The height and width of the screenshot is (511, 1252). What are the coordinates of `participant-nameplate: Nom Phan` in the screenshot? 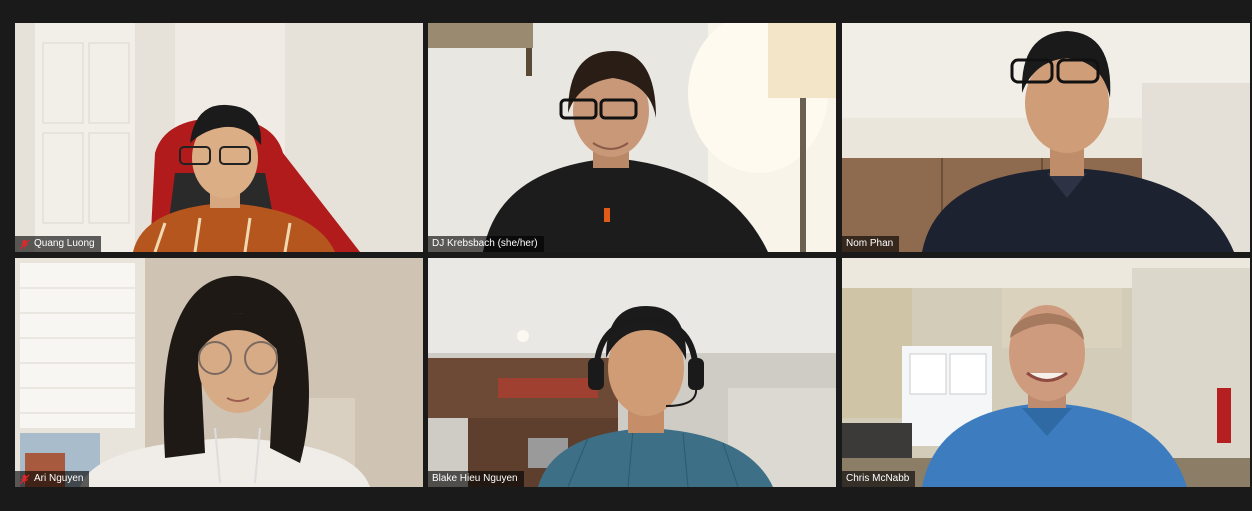 It's located at (871, 244).